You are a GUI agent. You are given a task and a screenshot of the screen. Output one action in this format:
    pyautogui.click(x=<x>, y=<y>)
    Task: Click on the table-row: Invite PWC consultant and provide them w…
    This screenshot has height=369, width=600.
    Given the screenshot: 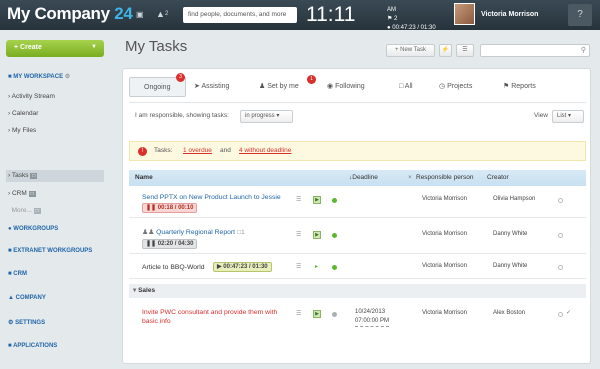 What is the action you would take?
    pyautogui.click(x=357, y=319)
    